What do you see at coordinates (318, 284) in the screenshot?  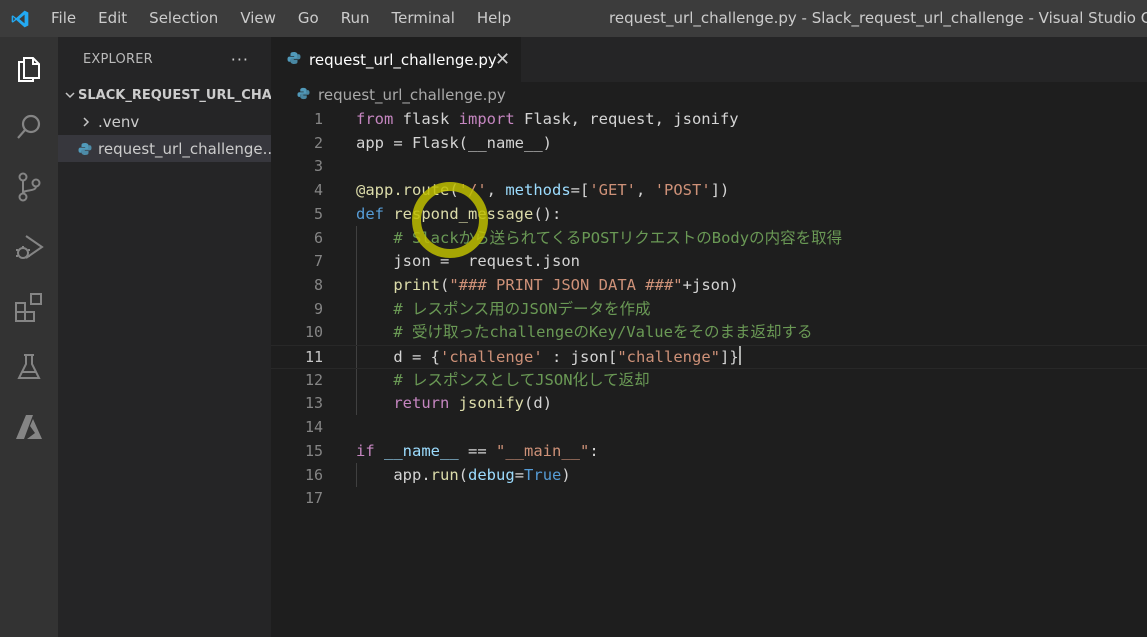 I see `line-number: 8` at bounding box center [318, 284].